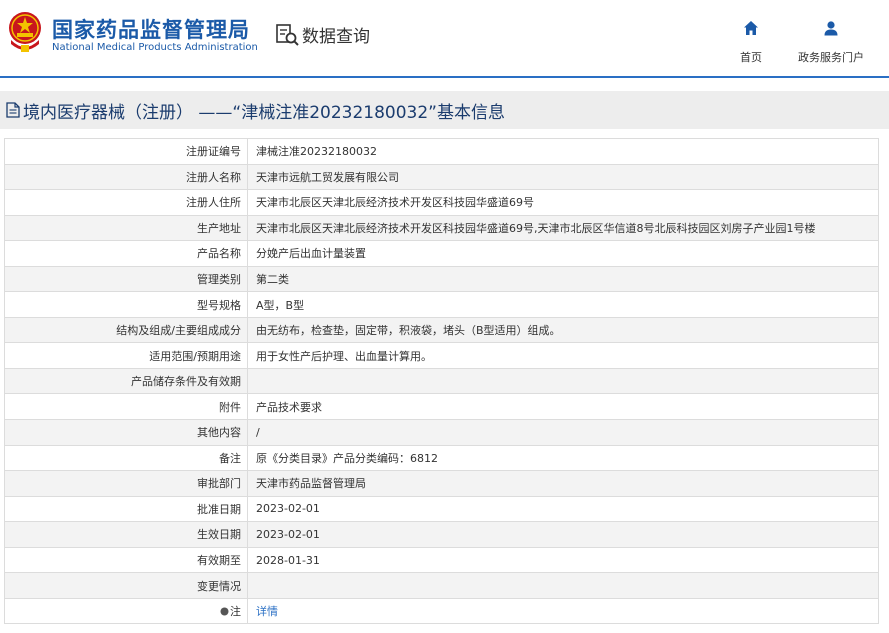 This screenshot has width=889, height=633. I want to click on row-label: 批准日期, so click(126, 509).